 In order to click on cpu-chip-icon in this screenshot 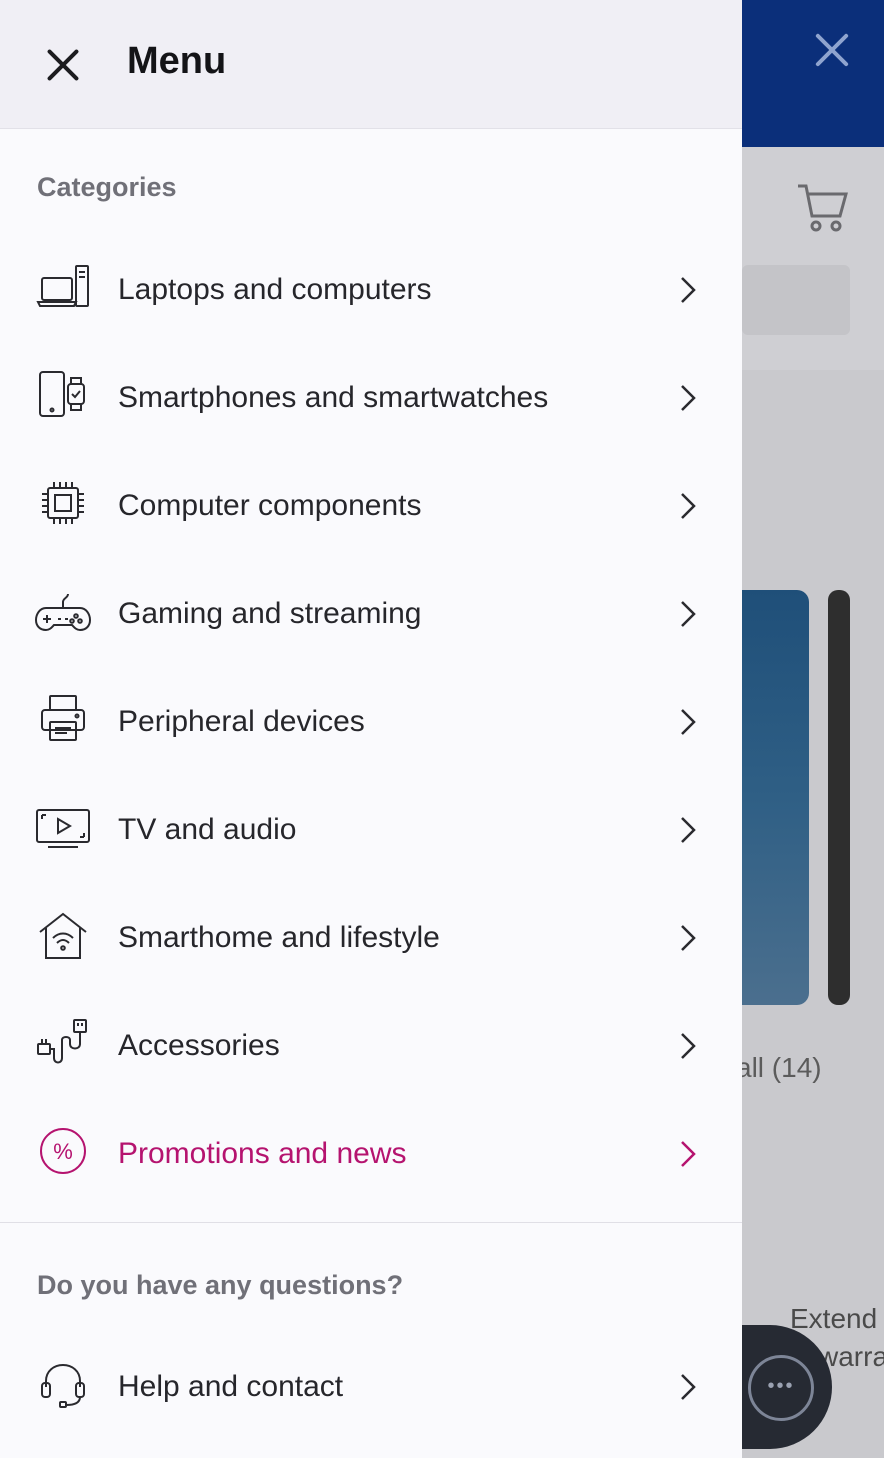, I will do `click(63, 503)`.